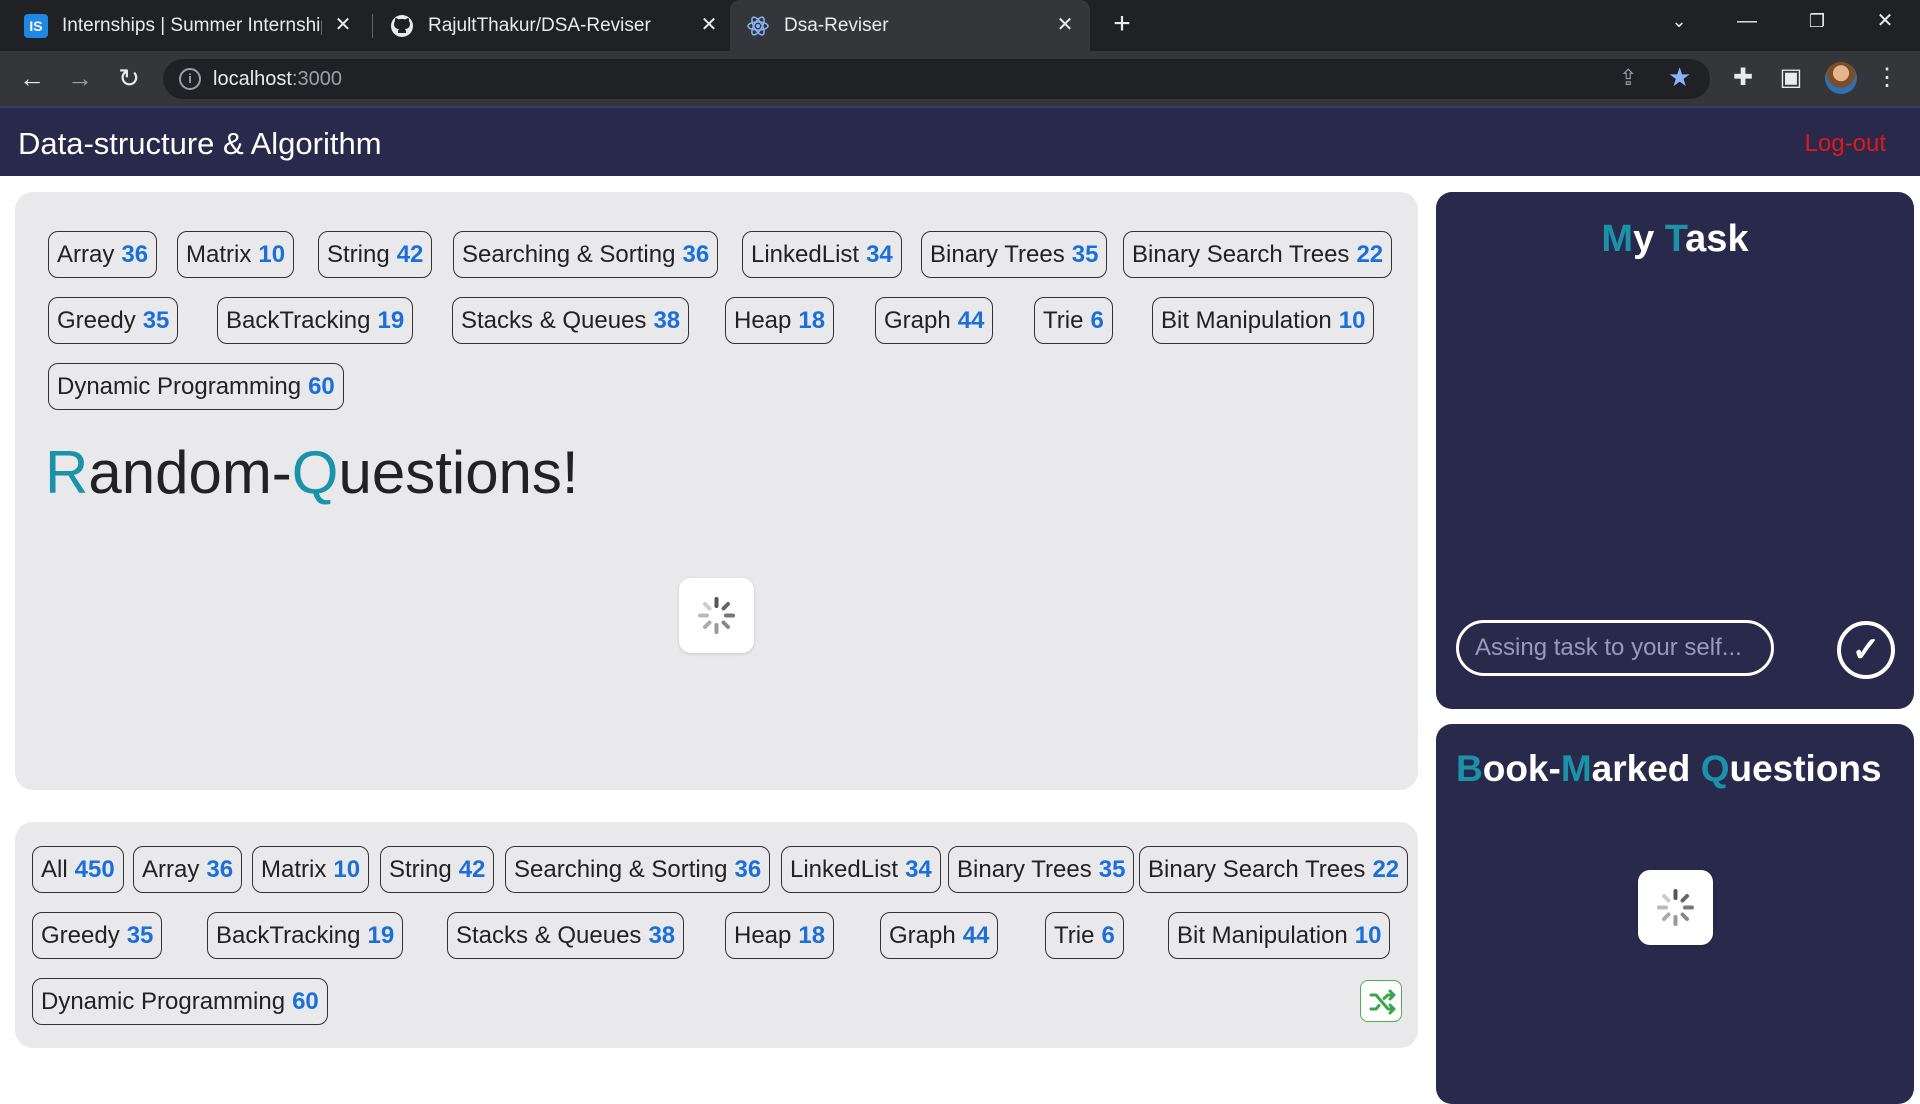 This screenshot has height=1104, width=1920. I want to click on filter-chip-graph: Graph 44, so click(939, 935).